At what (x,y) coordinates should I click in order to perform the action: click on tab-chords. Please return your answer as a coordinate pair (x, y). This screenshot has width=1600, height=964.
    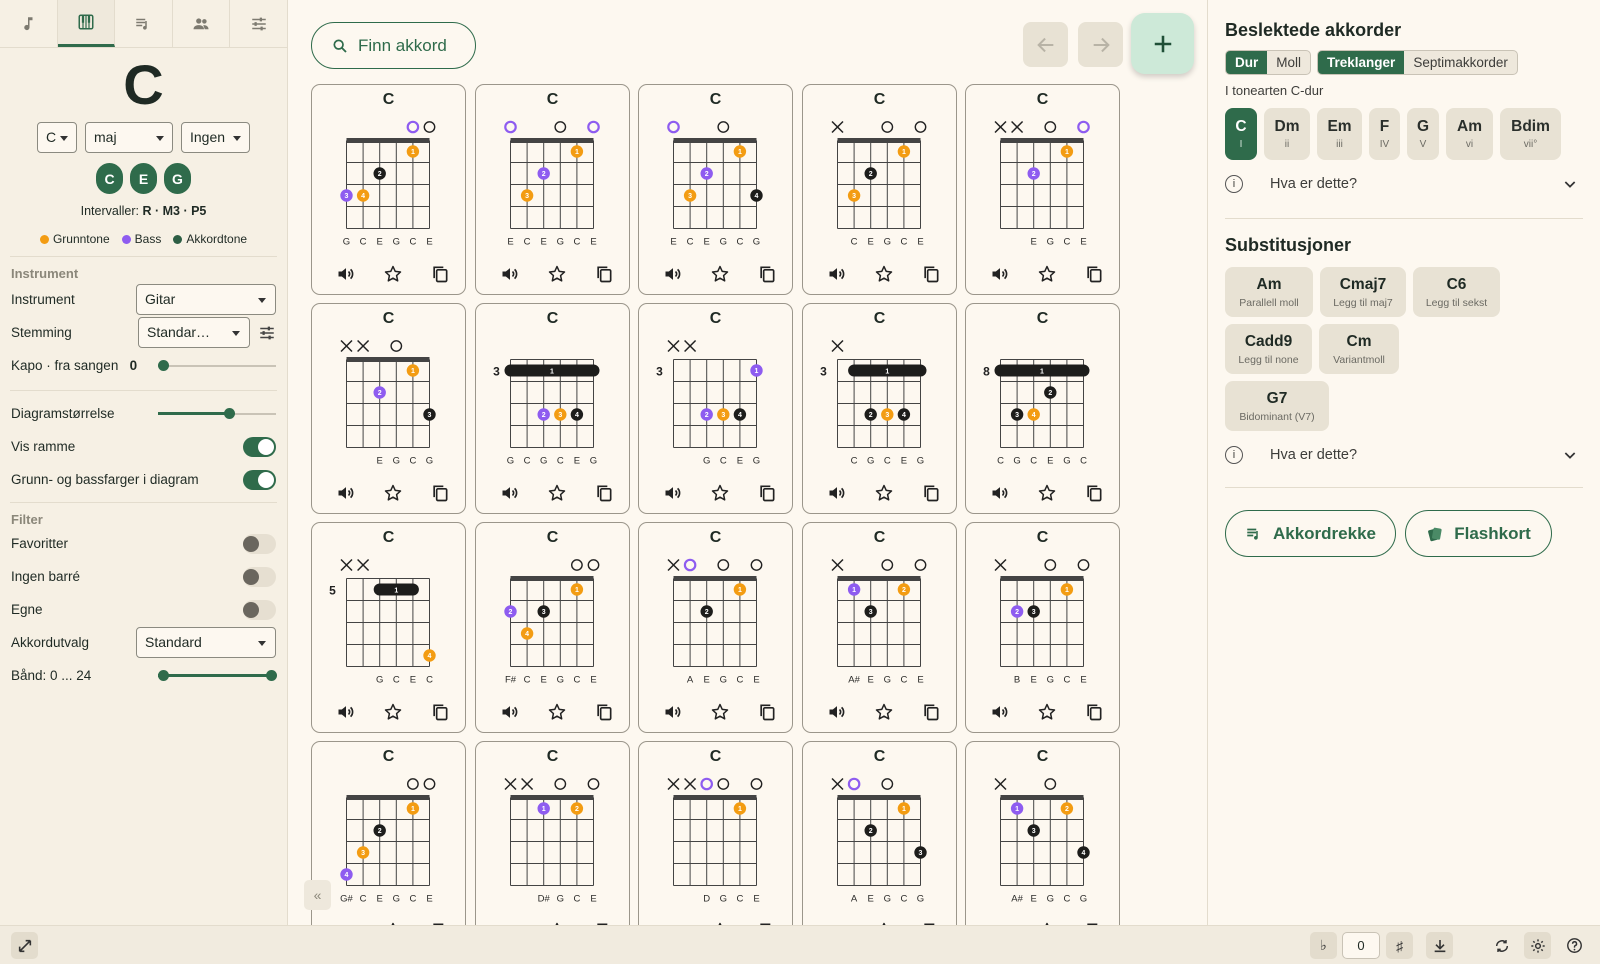
    Looking at the image, I should click on (86, 23).